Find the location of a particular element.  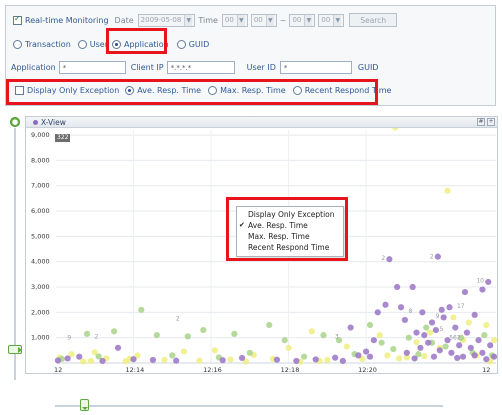

xview-bullet-icon is located at coordinates (35, 122).